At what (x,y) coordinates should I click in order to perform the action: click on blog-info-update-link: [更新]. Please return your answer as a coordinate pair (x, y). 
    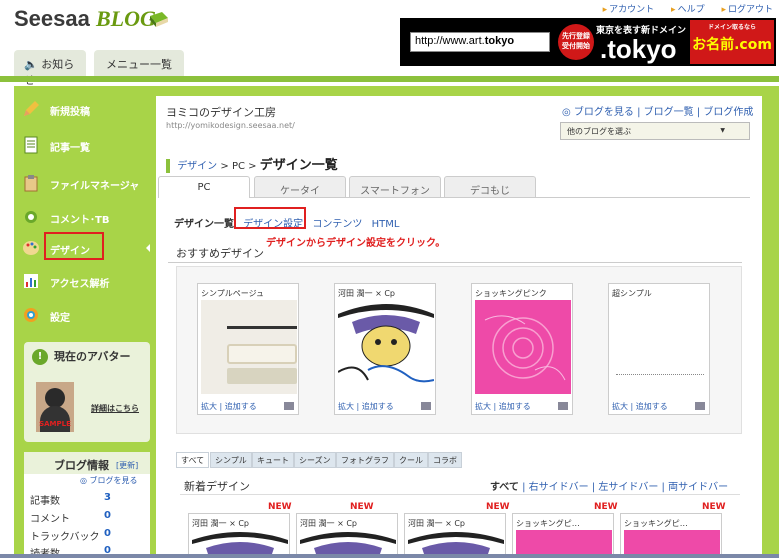
    Looking at the image, I should click on (127, 465).